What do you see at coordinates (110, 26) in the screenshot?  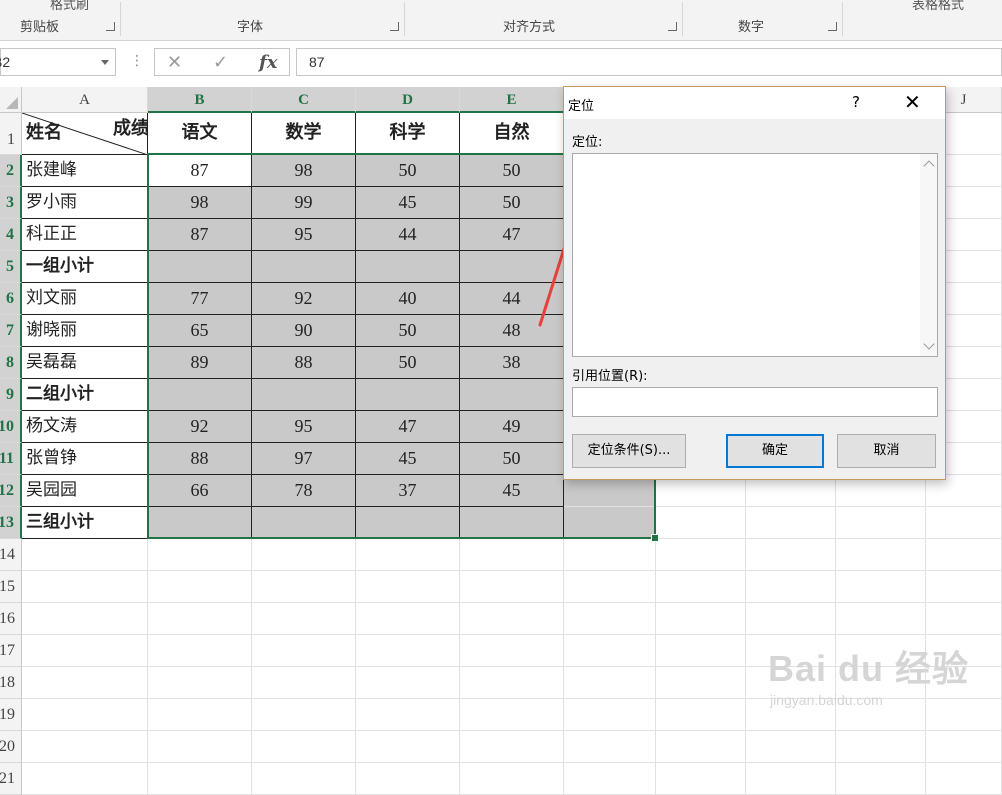 I see `clipboard-launcher-icon` at bounding box center [110, 26].